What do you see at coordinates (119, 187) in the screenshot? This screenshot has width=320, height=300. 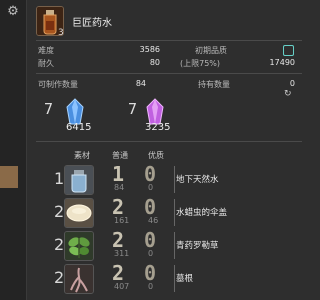 I see `material-nq-owned: 84` at bounding box center [119, 187].